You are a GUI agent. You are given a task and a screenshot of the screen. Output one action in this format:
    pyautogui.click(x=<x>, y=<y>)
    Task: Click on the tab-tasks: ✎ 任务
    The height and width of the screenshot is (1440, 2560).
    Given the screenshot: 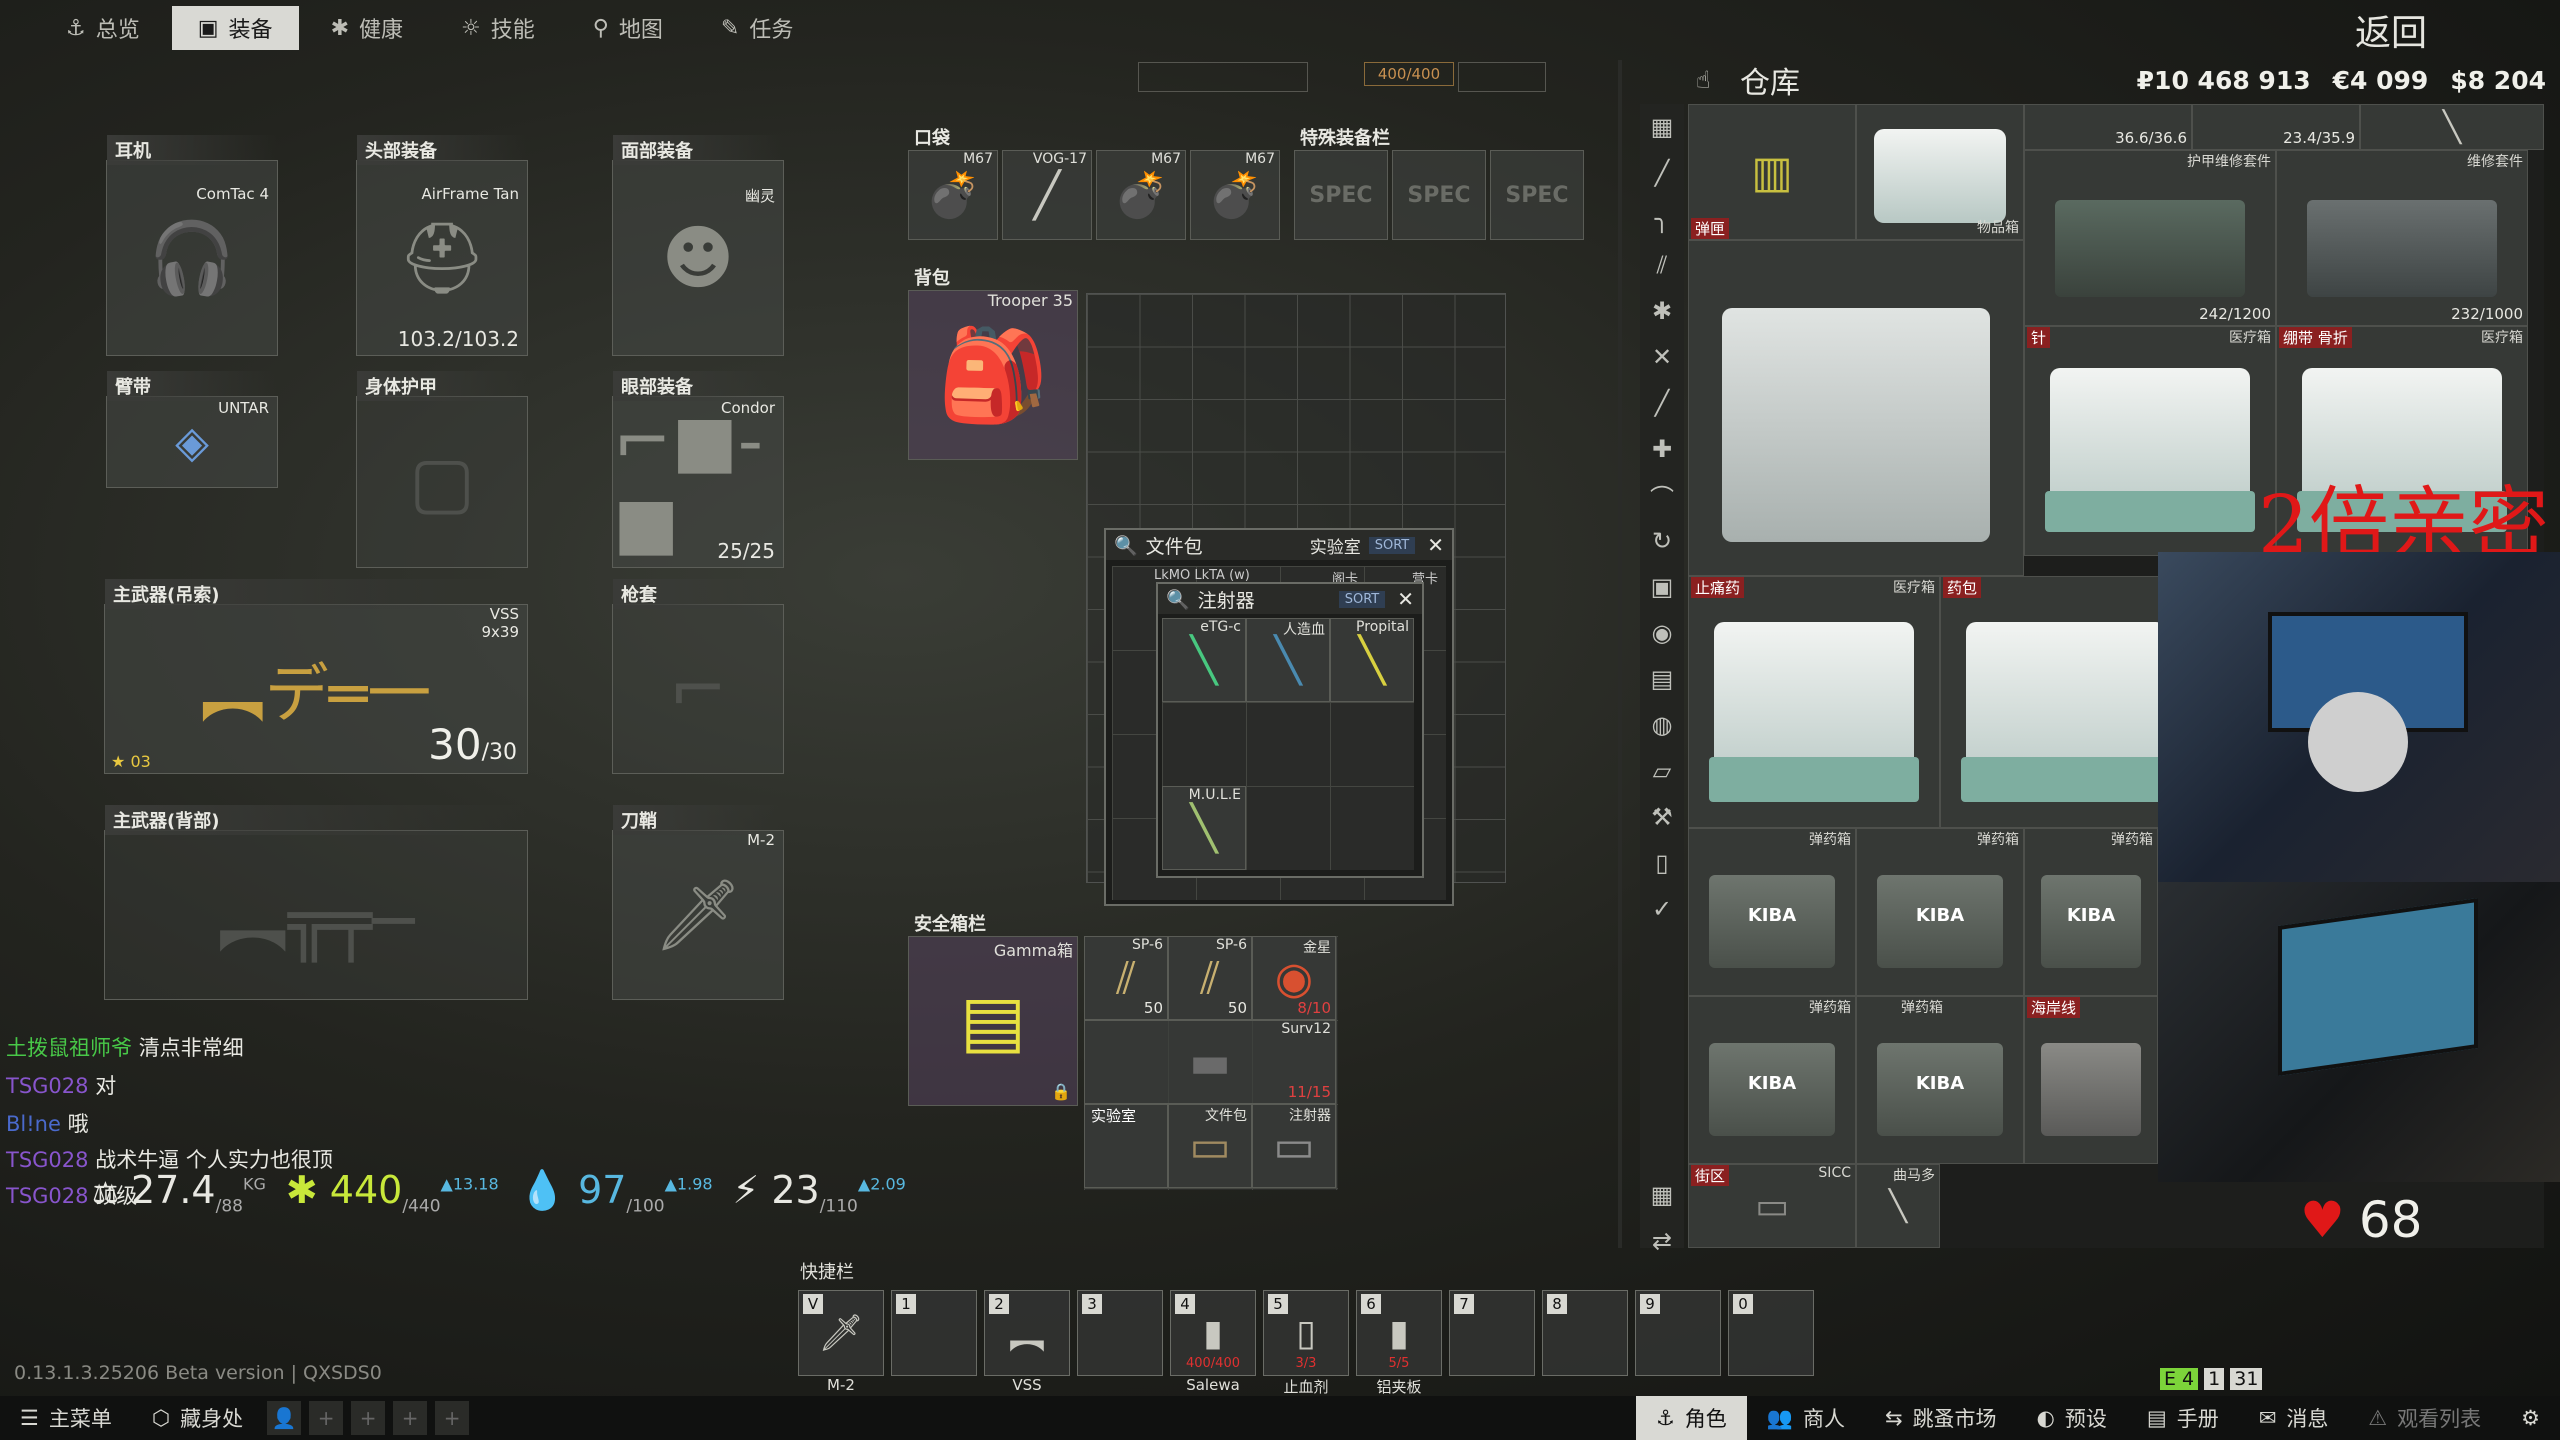 What is the action you would take?
    pyautogui.click(x=757, y=28)
    